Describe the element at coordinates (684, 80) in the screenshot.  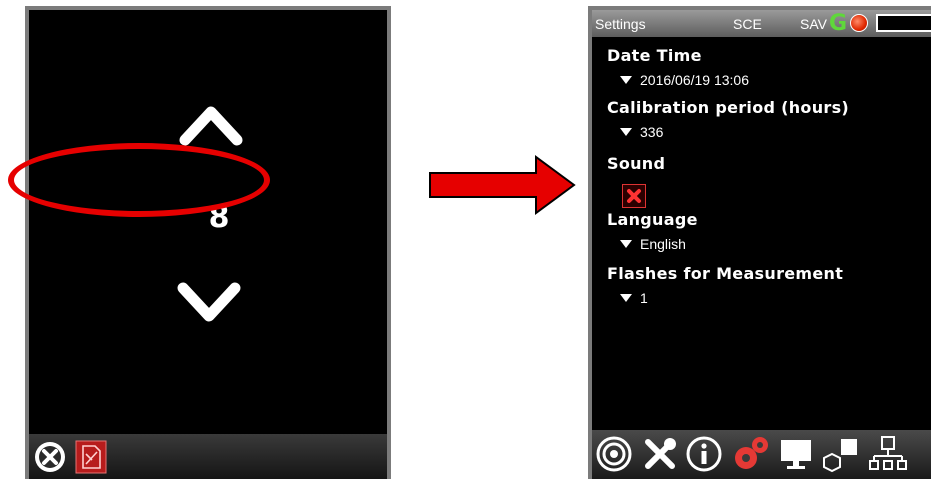
I see `date-time-value: 2016/06/19 13:06` at that location.